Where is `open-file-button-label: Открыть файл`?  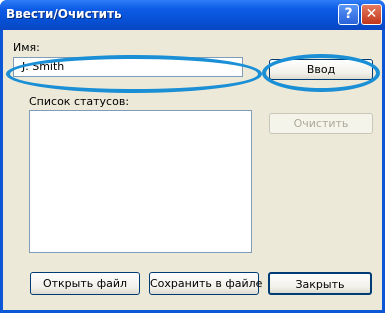 open-file-button-label: Открыть файл is located at coordinates (85, 283).